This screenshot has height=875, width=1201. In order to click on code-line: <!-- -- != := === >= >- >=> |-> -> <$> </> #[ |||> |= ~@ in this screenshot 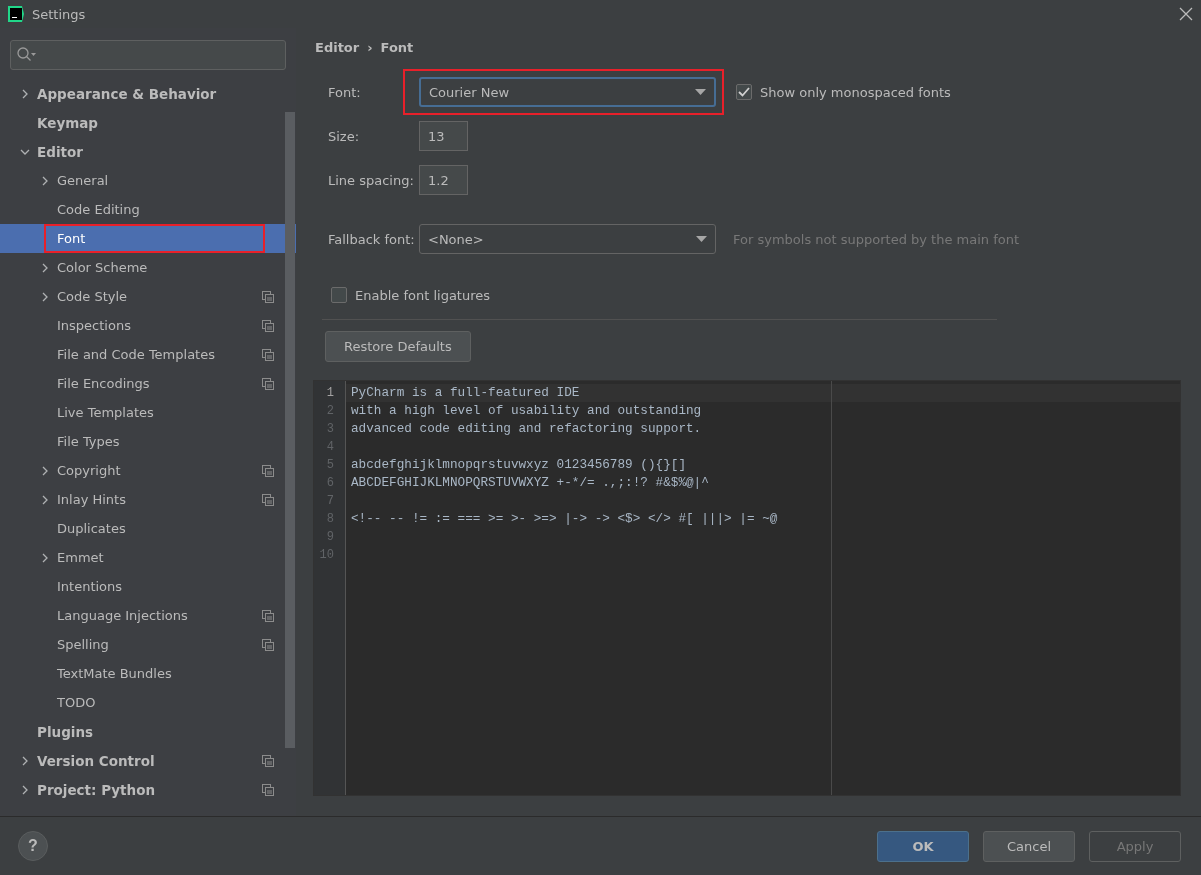, I will do `click(564, 519)`.